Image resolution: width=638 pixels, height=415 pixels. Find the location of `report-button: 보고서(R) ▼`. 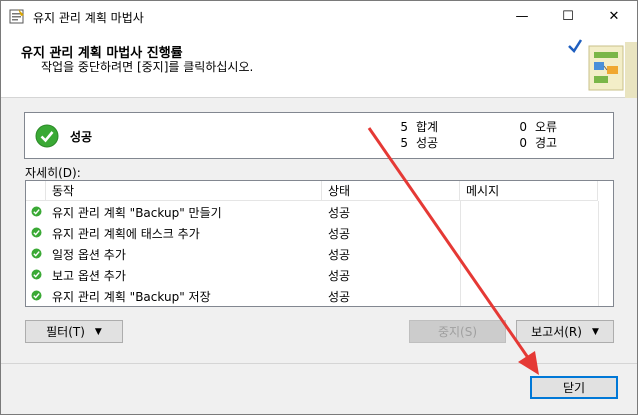

report-button: 보고서(R) ▼ is located at coordinates (565, 331).